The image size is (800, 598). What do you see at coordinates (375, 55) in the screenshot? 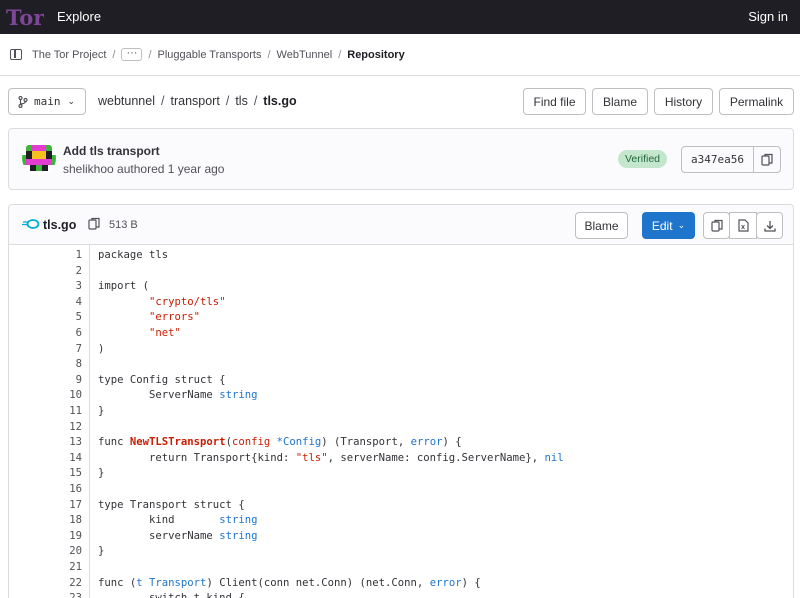
I see `breadcrumb-item-repository: Repository` at bounding box center [375, 55].